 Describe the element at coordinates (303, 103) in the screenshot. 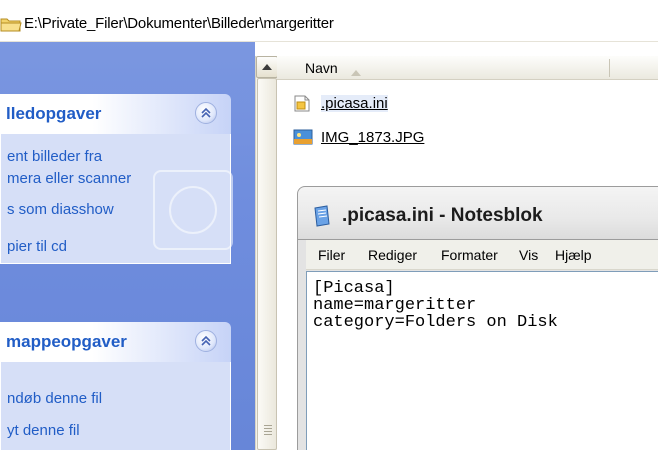

I see `ini-file-icon` at that location.